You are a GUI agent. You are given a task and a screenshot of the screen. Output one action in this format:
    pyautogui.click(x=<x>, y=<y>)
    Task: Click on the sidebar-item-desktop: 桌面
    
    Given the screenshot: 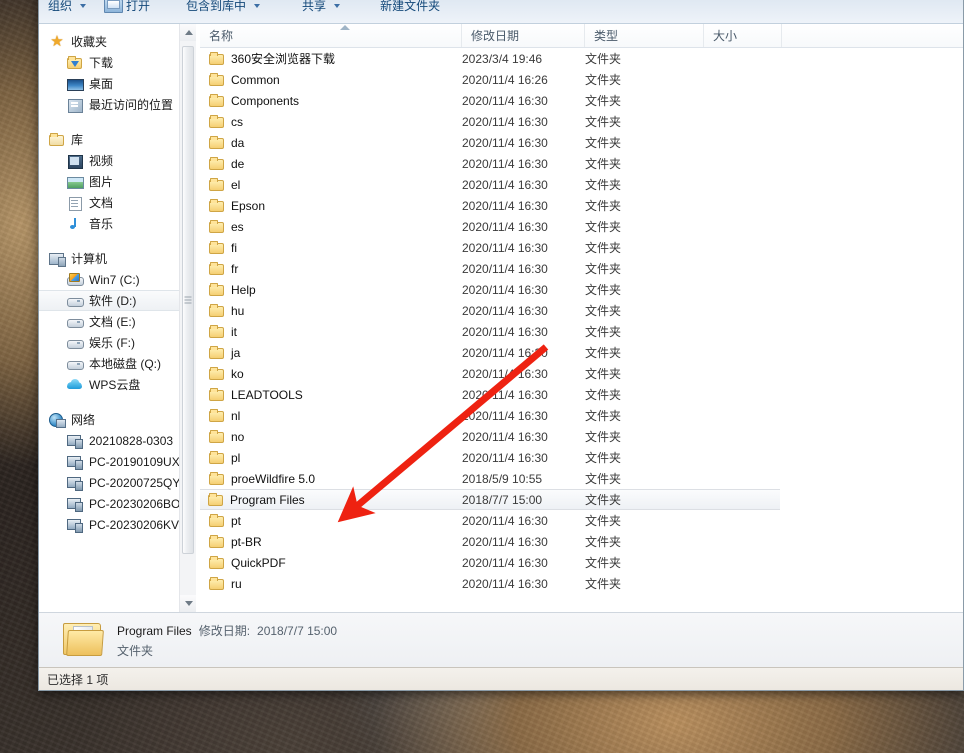 What is the action you would take?
    pyautogui.click(x=117, y=83)
    